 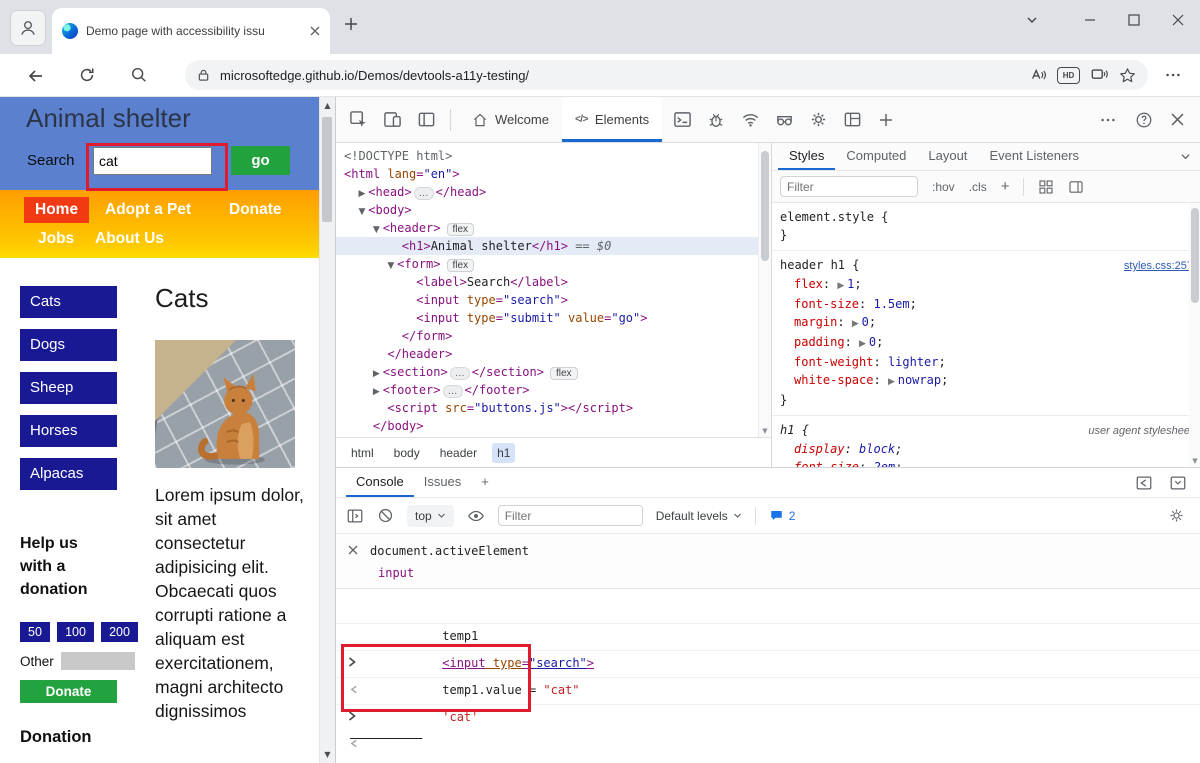 I want to click on donate-button: Donate, so click(x=68, y=691).